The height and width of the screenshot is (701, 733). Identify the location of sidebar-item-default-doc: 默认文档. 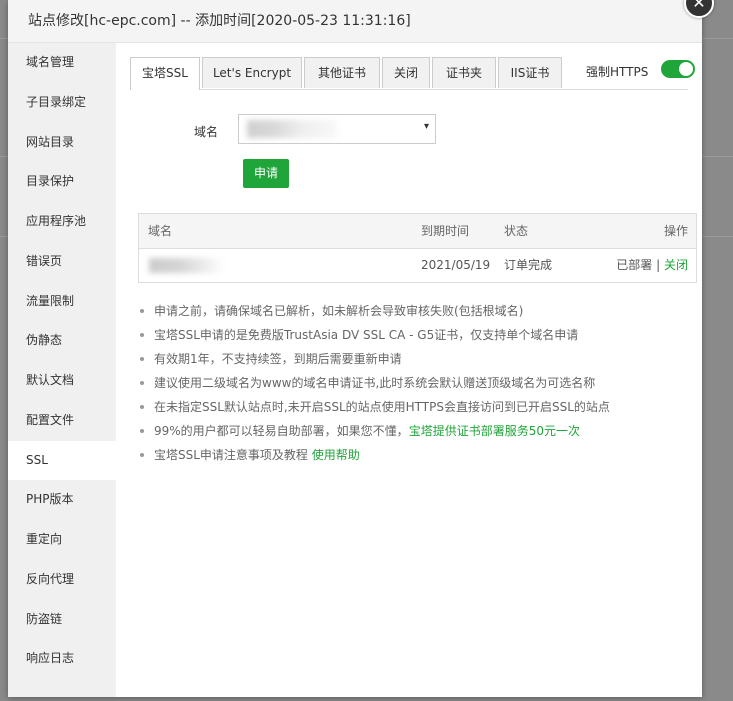
(62, 381).